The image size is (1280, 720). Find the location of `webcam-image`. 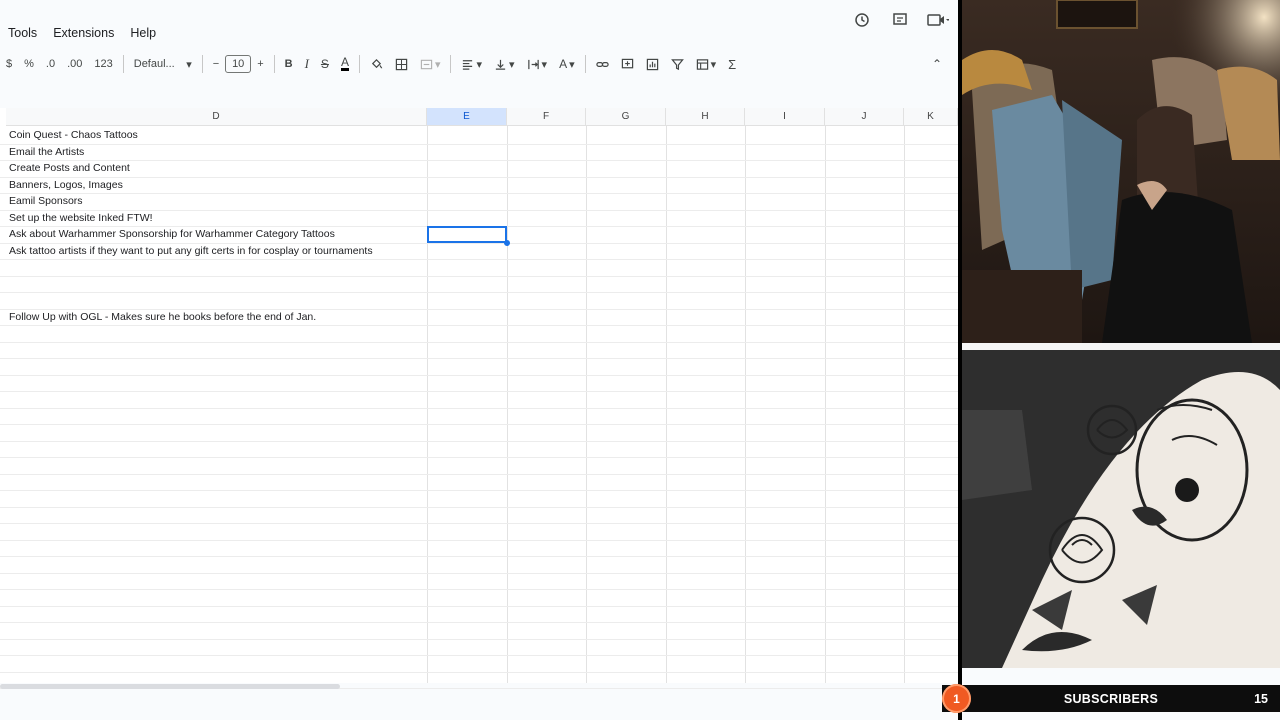

webcam-image is located at coordinates (1121, 171).